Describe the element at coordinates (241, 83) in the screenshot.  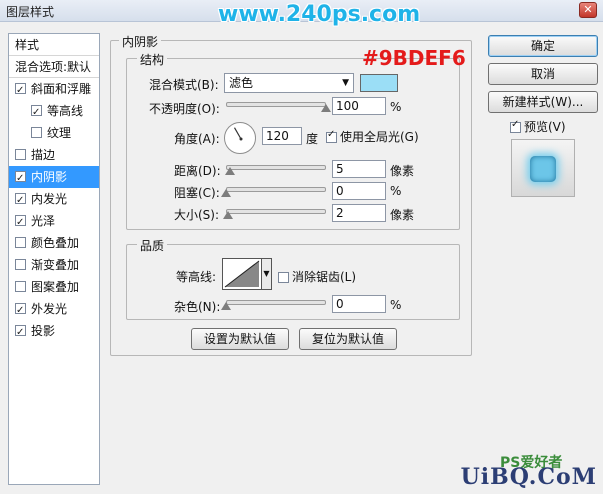
I see `blend-mode-value: 滤色` at that location.